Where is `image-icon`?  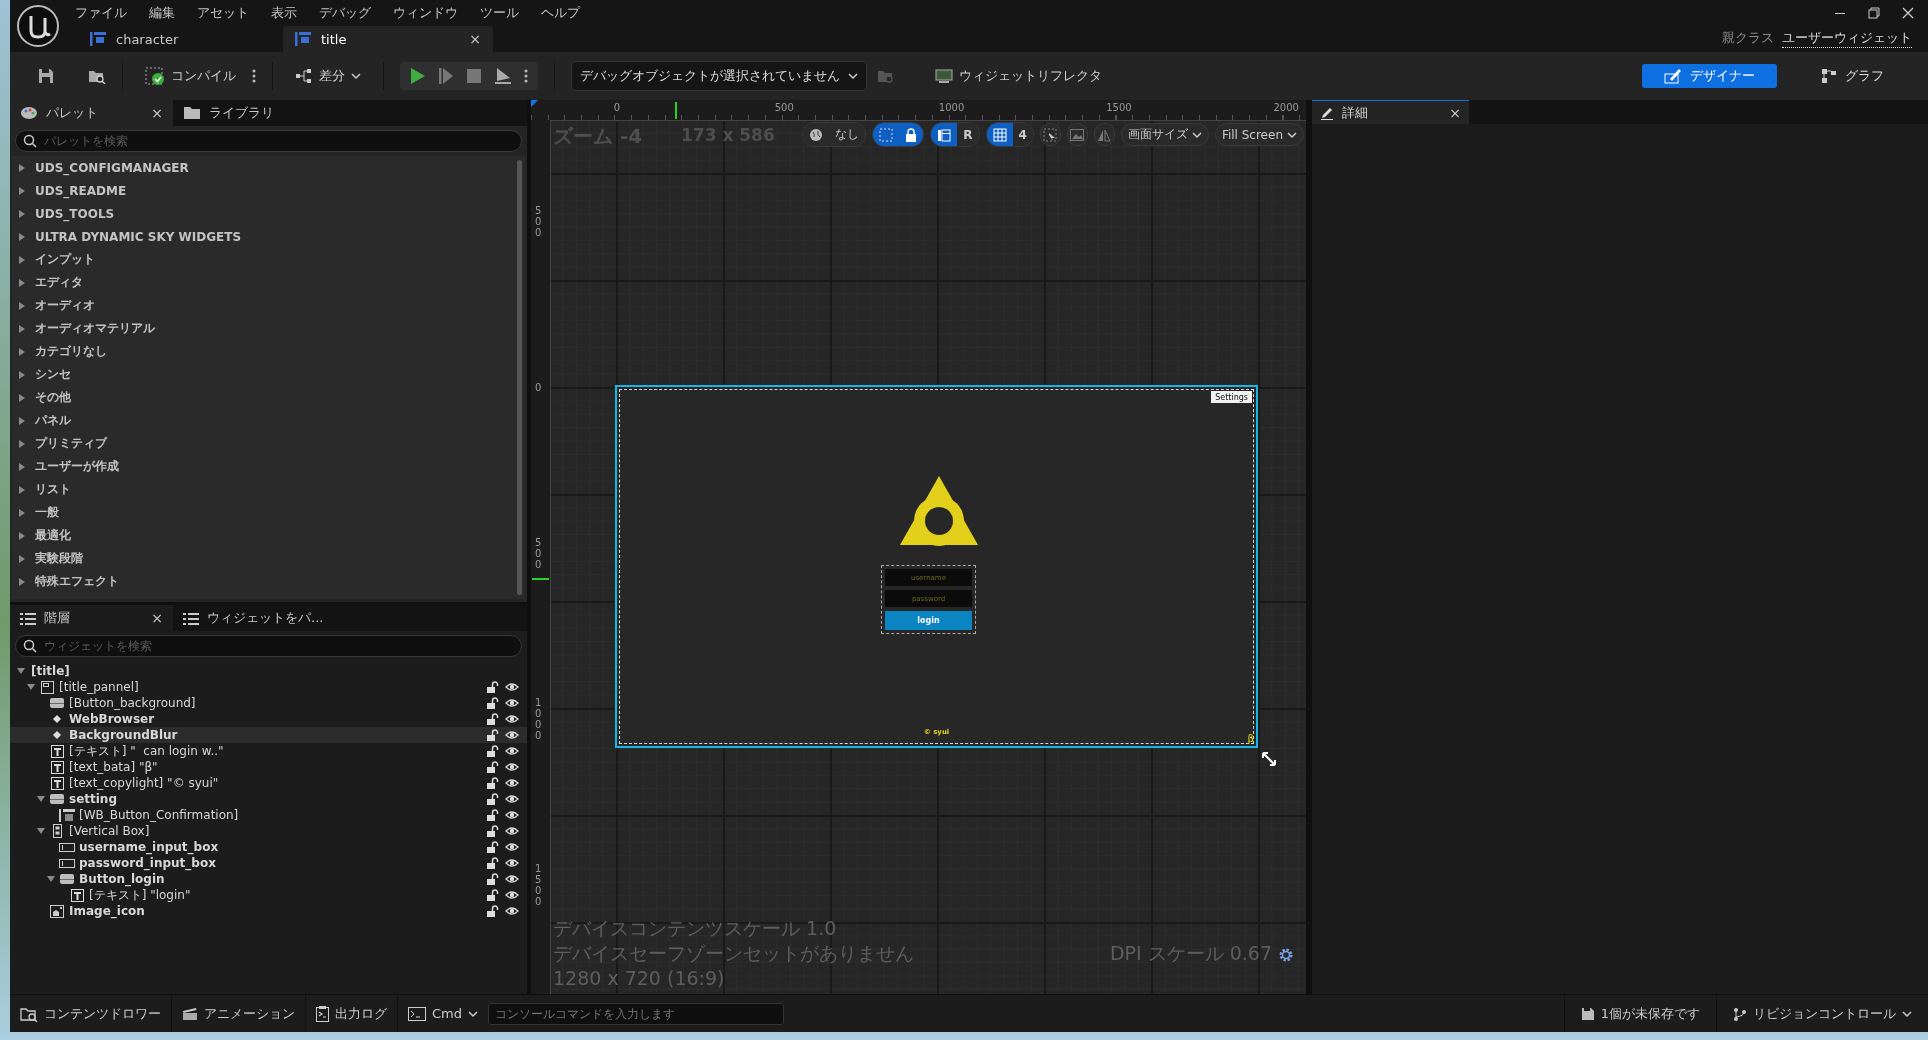
image-icon is located at coordinates (1077, 134).